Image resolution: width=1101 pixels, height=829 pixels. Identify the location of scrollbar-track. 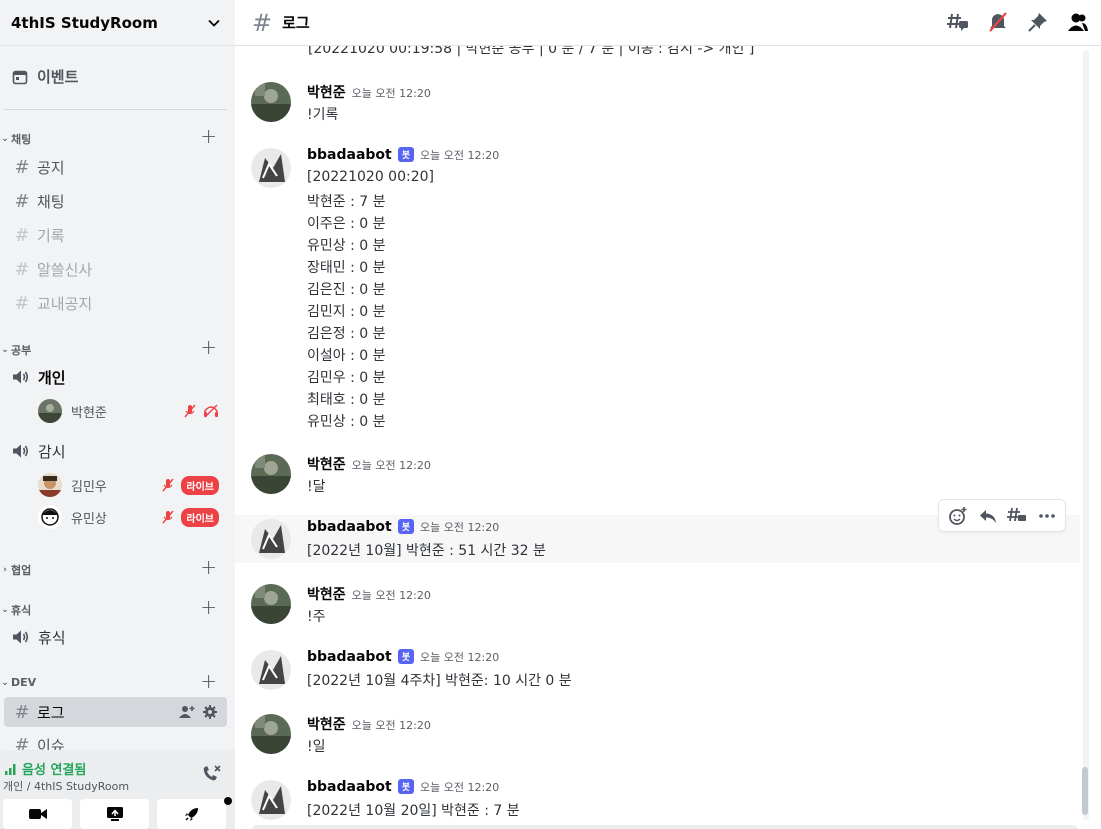
(1086, 435).